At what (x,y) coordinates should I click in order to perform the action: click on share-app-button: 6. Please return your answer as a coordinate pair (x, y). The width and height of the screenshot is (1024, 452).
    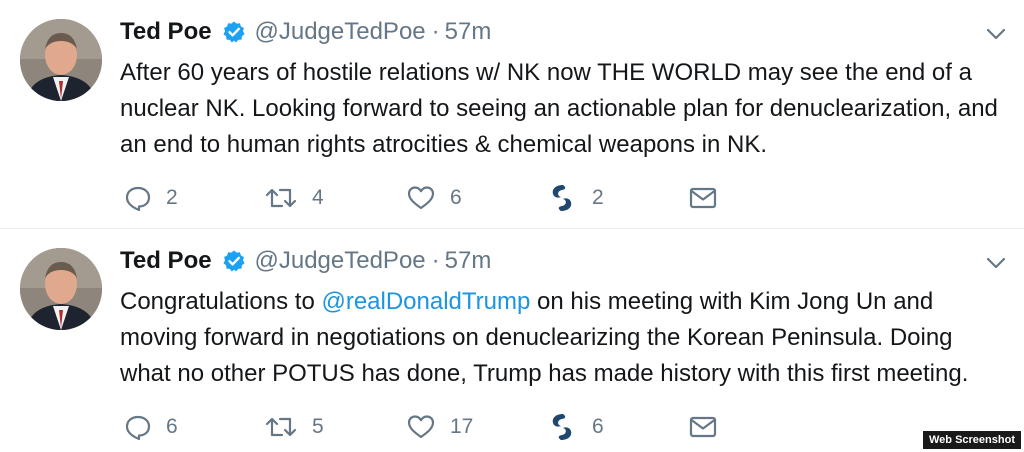
    Looking at the image, I should click on (575, 427).